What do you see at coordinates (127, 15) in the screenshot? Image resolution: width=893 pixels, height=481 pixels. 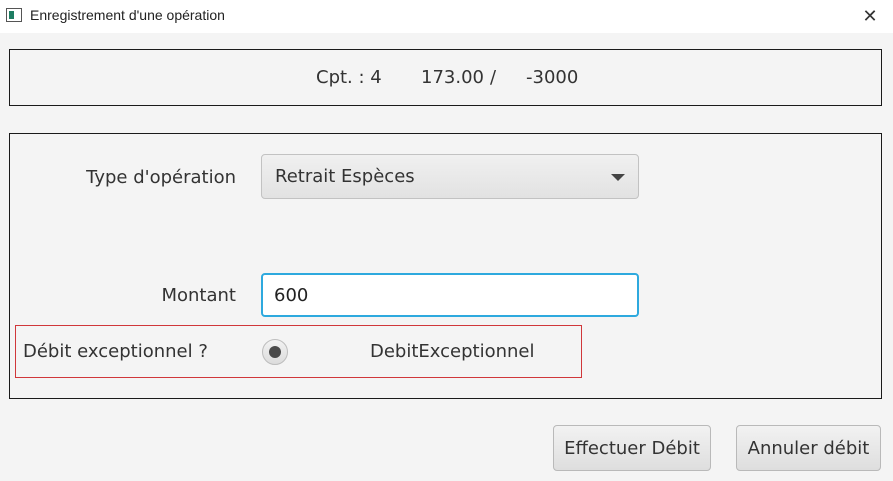 I see `window-title: Enregistrement d'une opération` at bounding box center [127, 15].